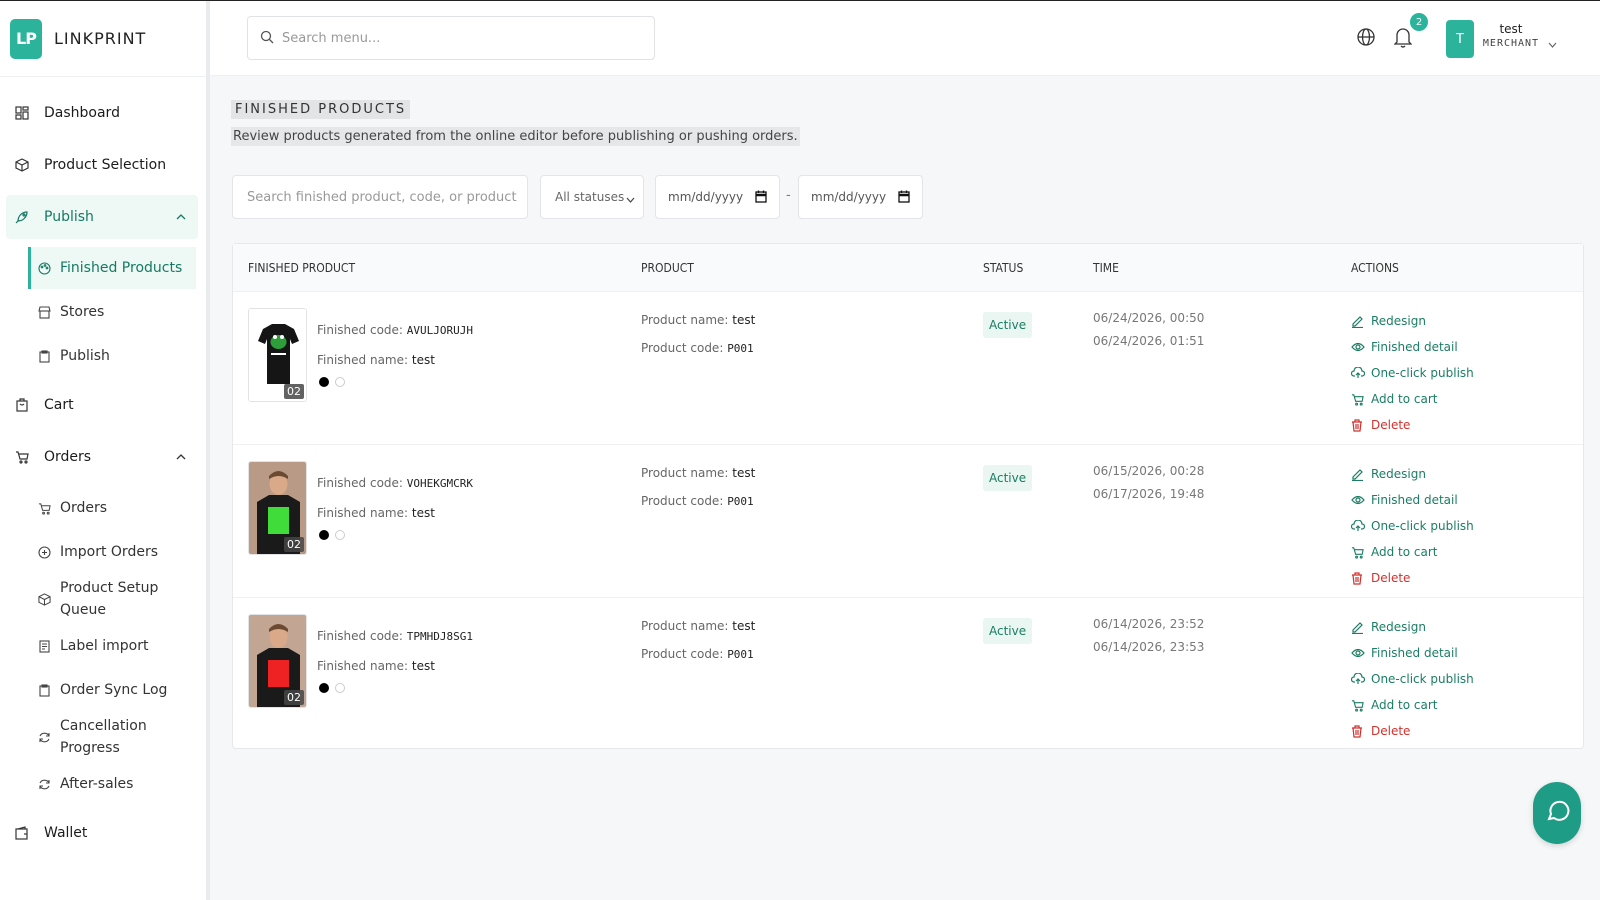 The image size is (1600, 900). I want to click on date-from-value: mm/dd/yyyy, so click(706, 197).